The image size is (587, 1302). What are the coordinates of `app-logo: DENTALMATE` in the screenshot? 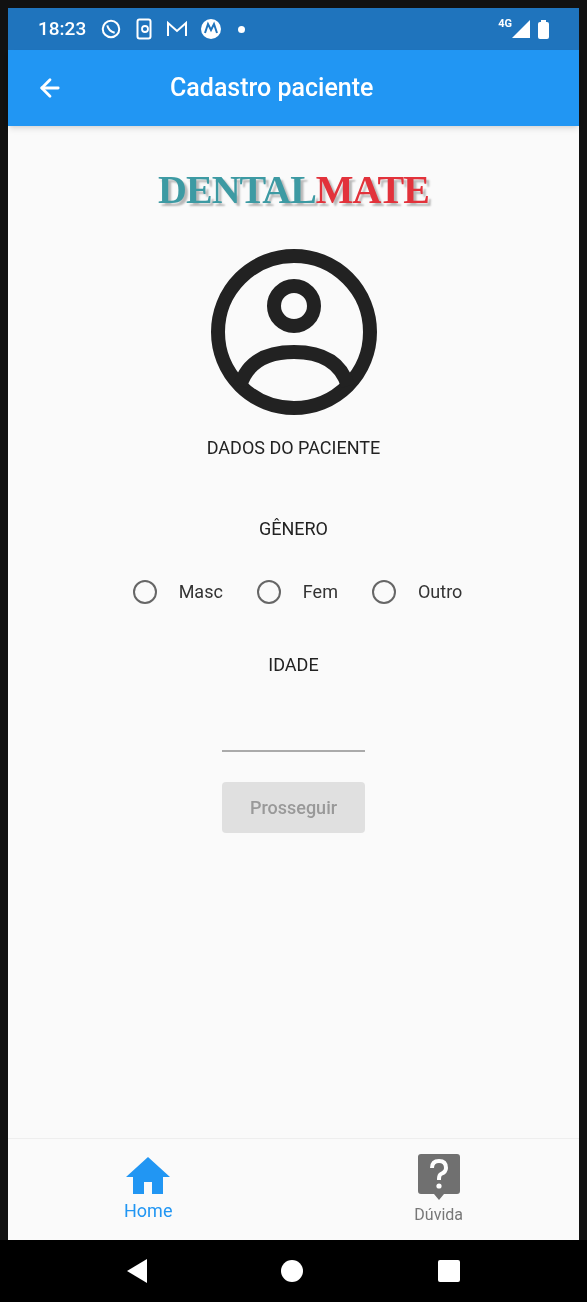 It's located at (293, 190).